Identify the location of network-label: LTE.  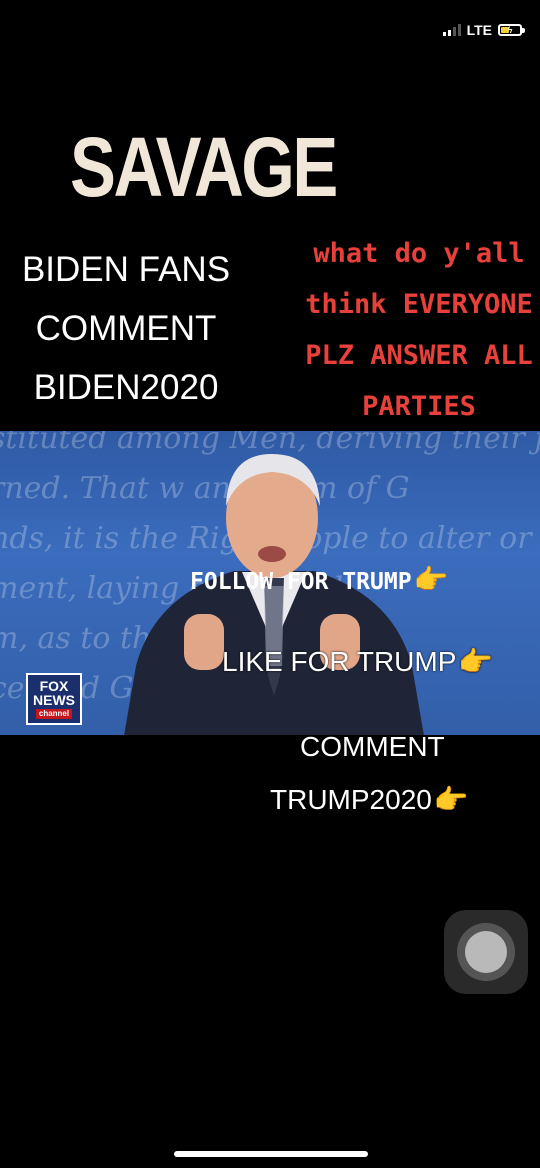
(479, 30).